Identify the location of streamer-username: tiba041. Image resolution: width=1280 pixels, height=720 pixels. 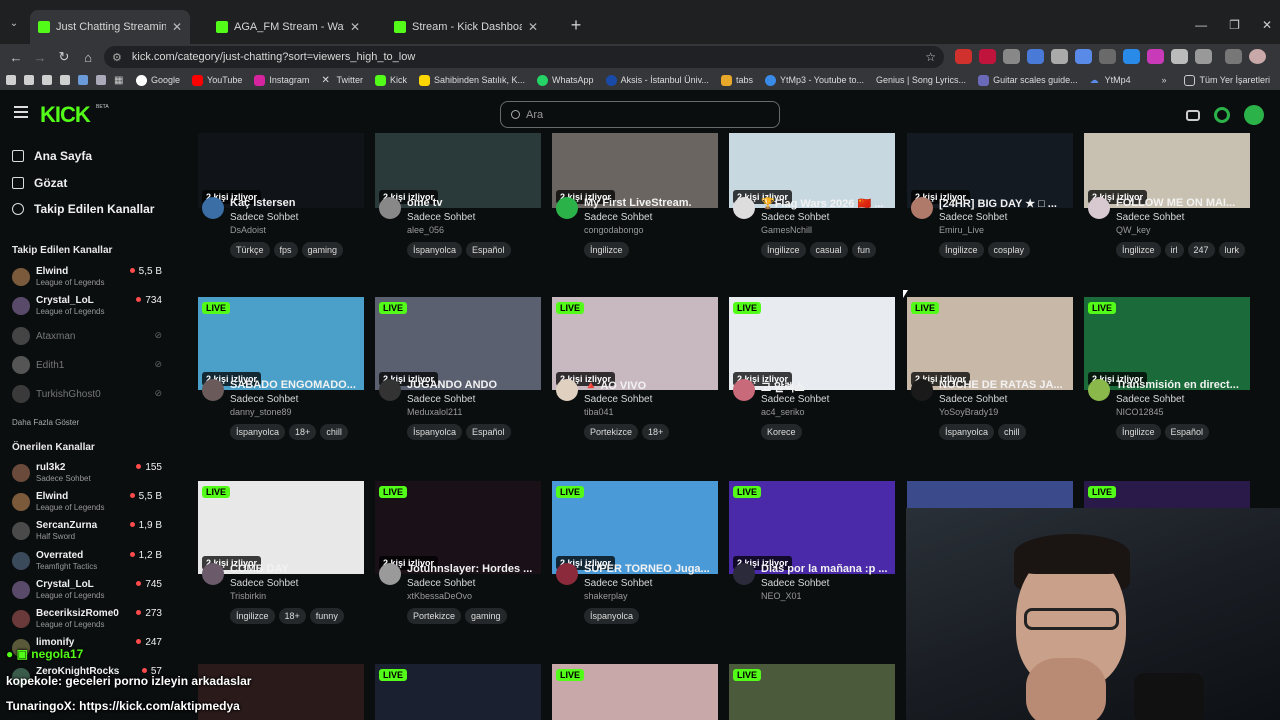
(599, 412).